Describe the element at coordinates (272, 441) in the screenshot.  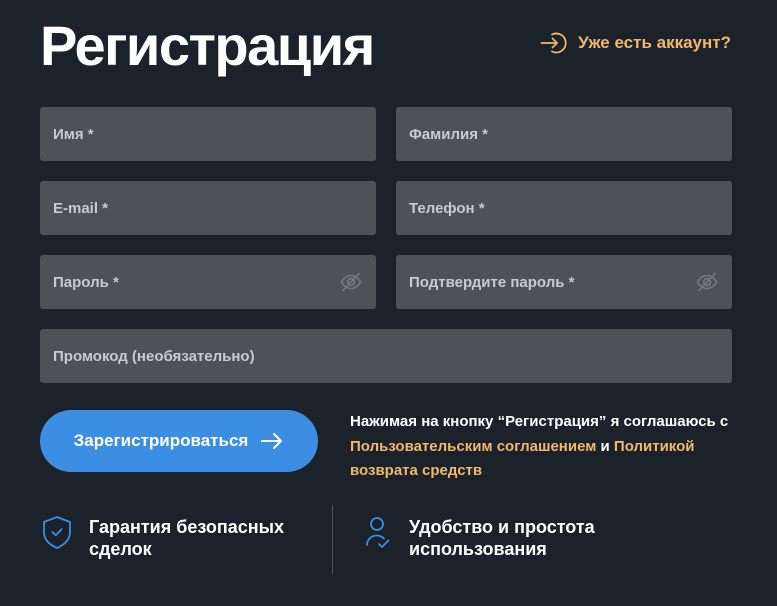
I see `arrow-right-icon` at that location.